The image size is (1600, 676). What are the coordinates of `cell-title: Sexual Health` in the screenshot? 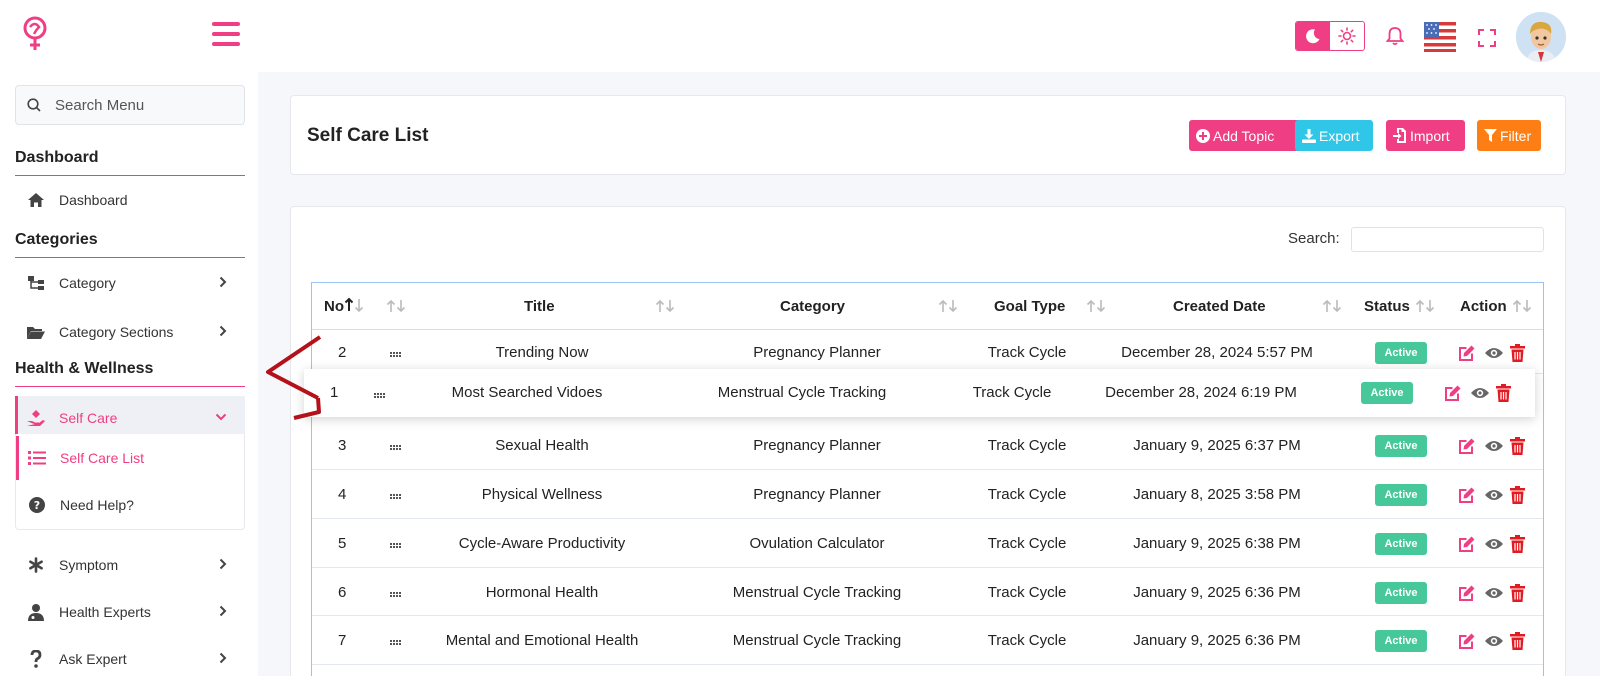 It's located at (542, 445).